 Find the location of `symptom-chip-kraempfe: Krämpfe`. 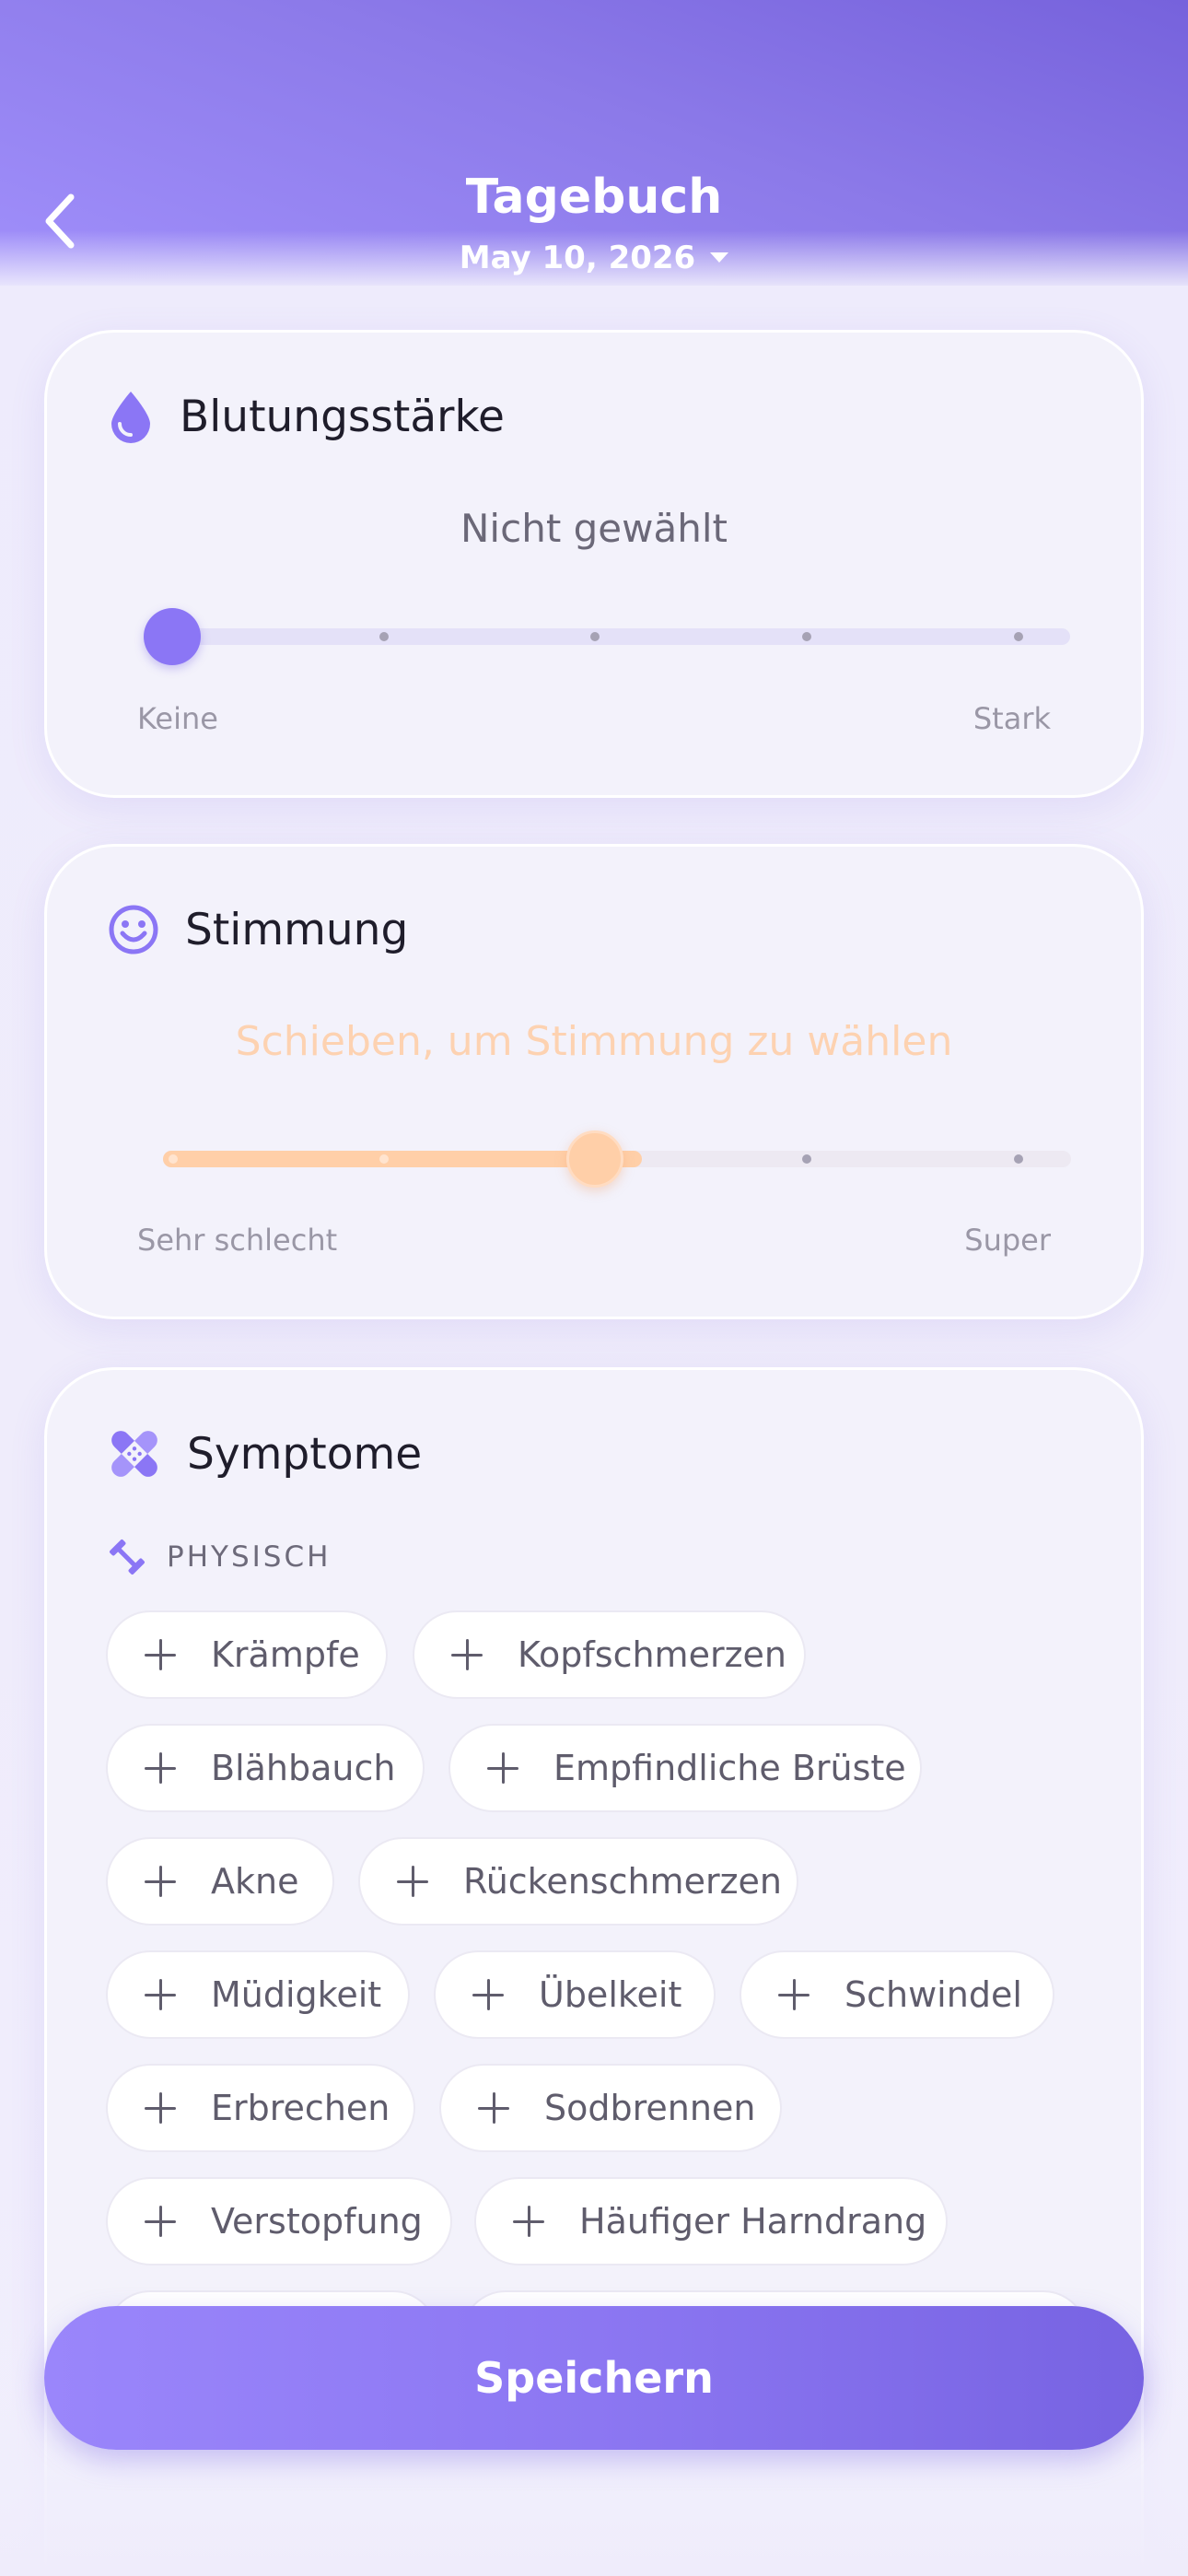

symptom-chip-kraempfe: Krämpfe is located at coordinates (247, 1654).